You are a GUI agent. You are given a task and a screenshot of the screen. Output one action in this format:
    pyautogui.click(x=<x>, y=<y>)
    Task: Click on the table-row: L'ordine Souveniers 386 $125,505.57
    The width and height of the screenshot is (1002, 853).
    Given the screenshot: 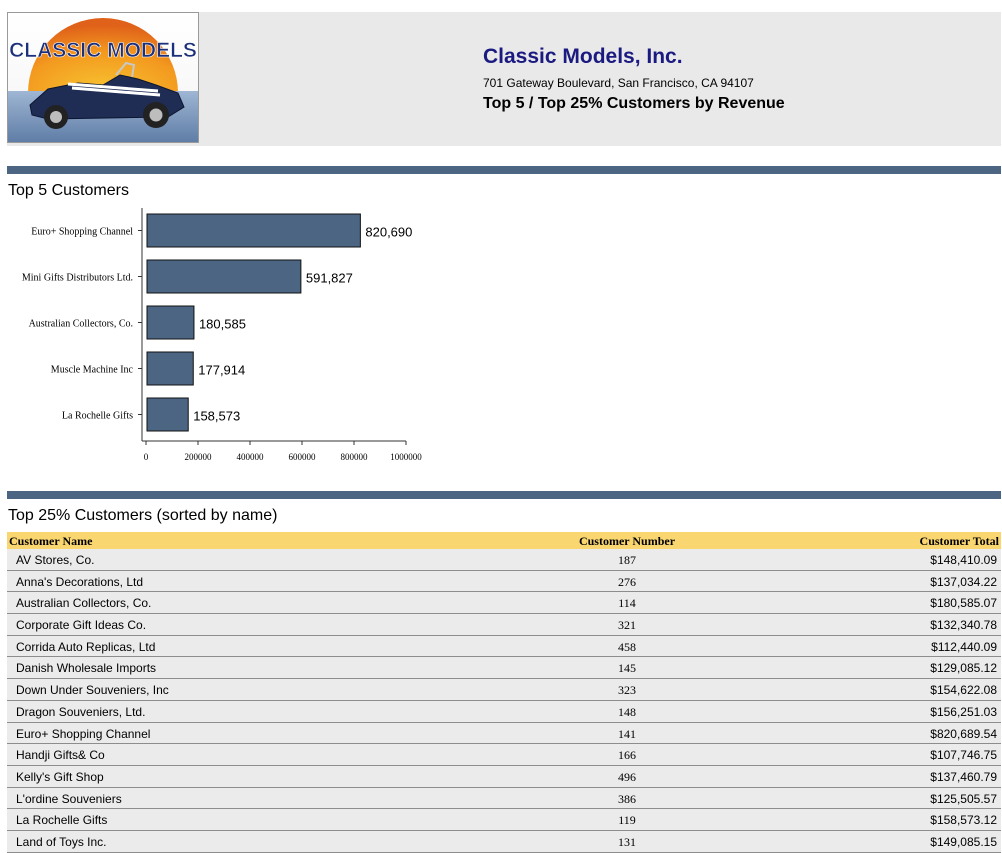 What is the action you would take?
    pyautogui.click(x=504, y=798)
    